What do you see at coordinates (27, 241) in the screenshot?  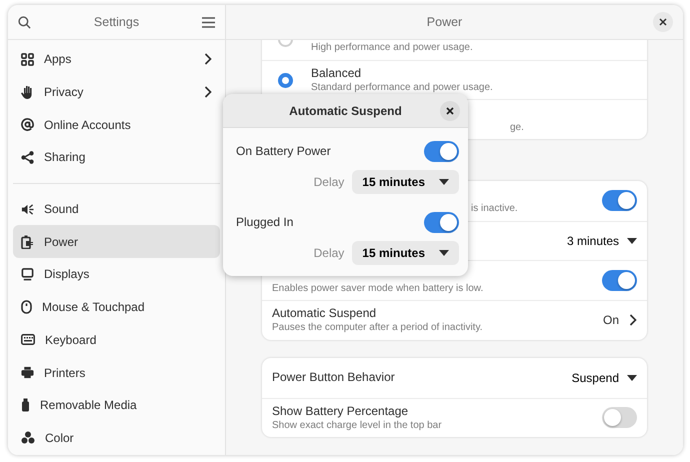 I see `battery-plug-icon` at bounding box center [27, 241].